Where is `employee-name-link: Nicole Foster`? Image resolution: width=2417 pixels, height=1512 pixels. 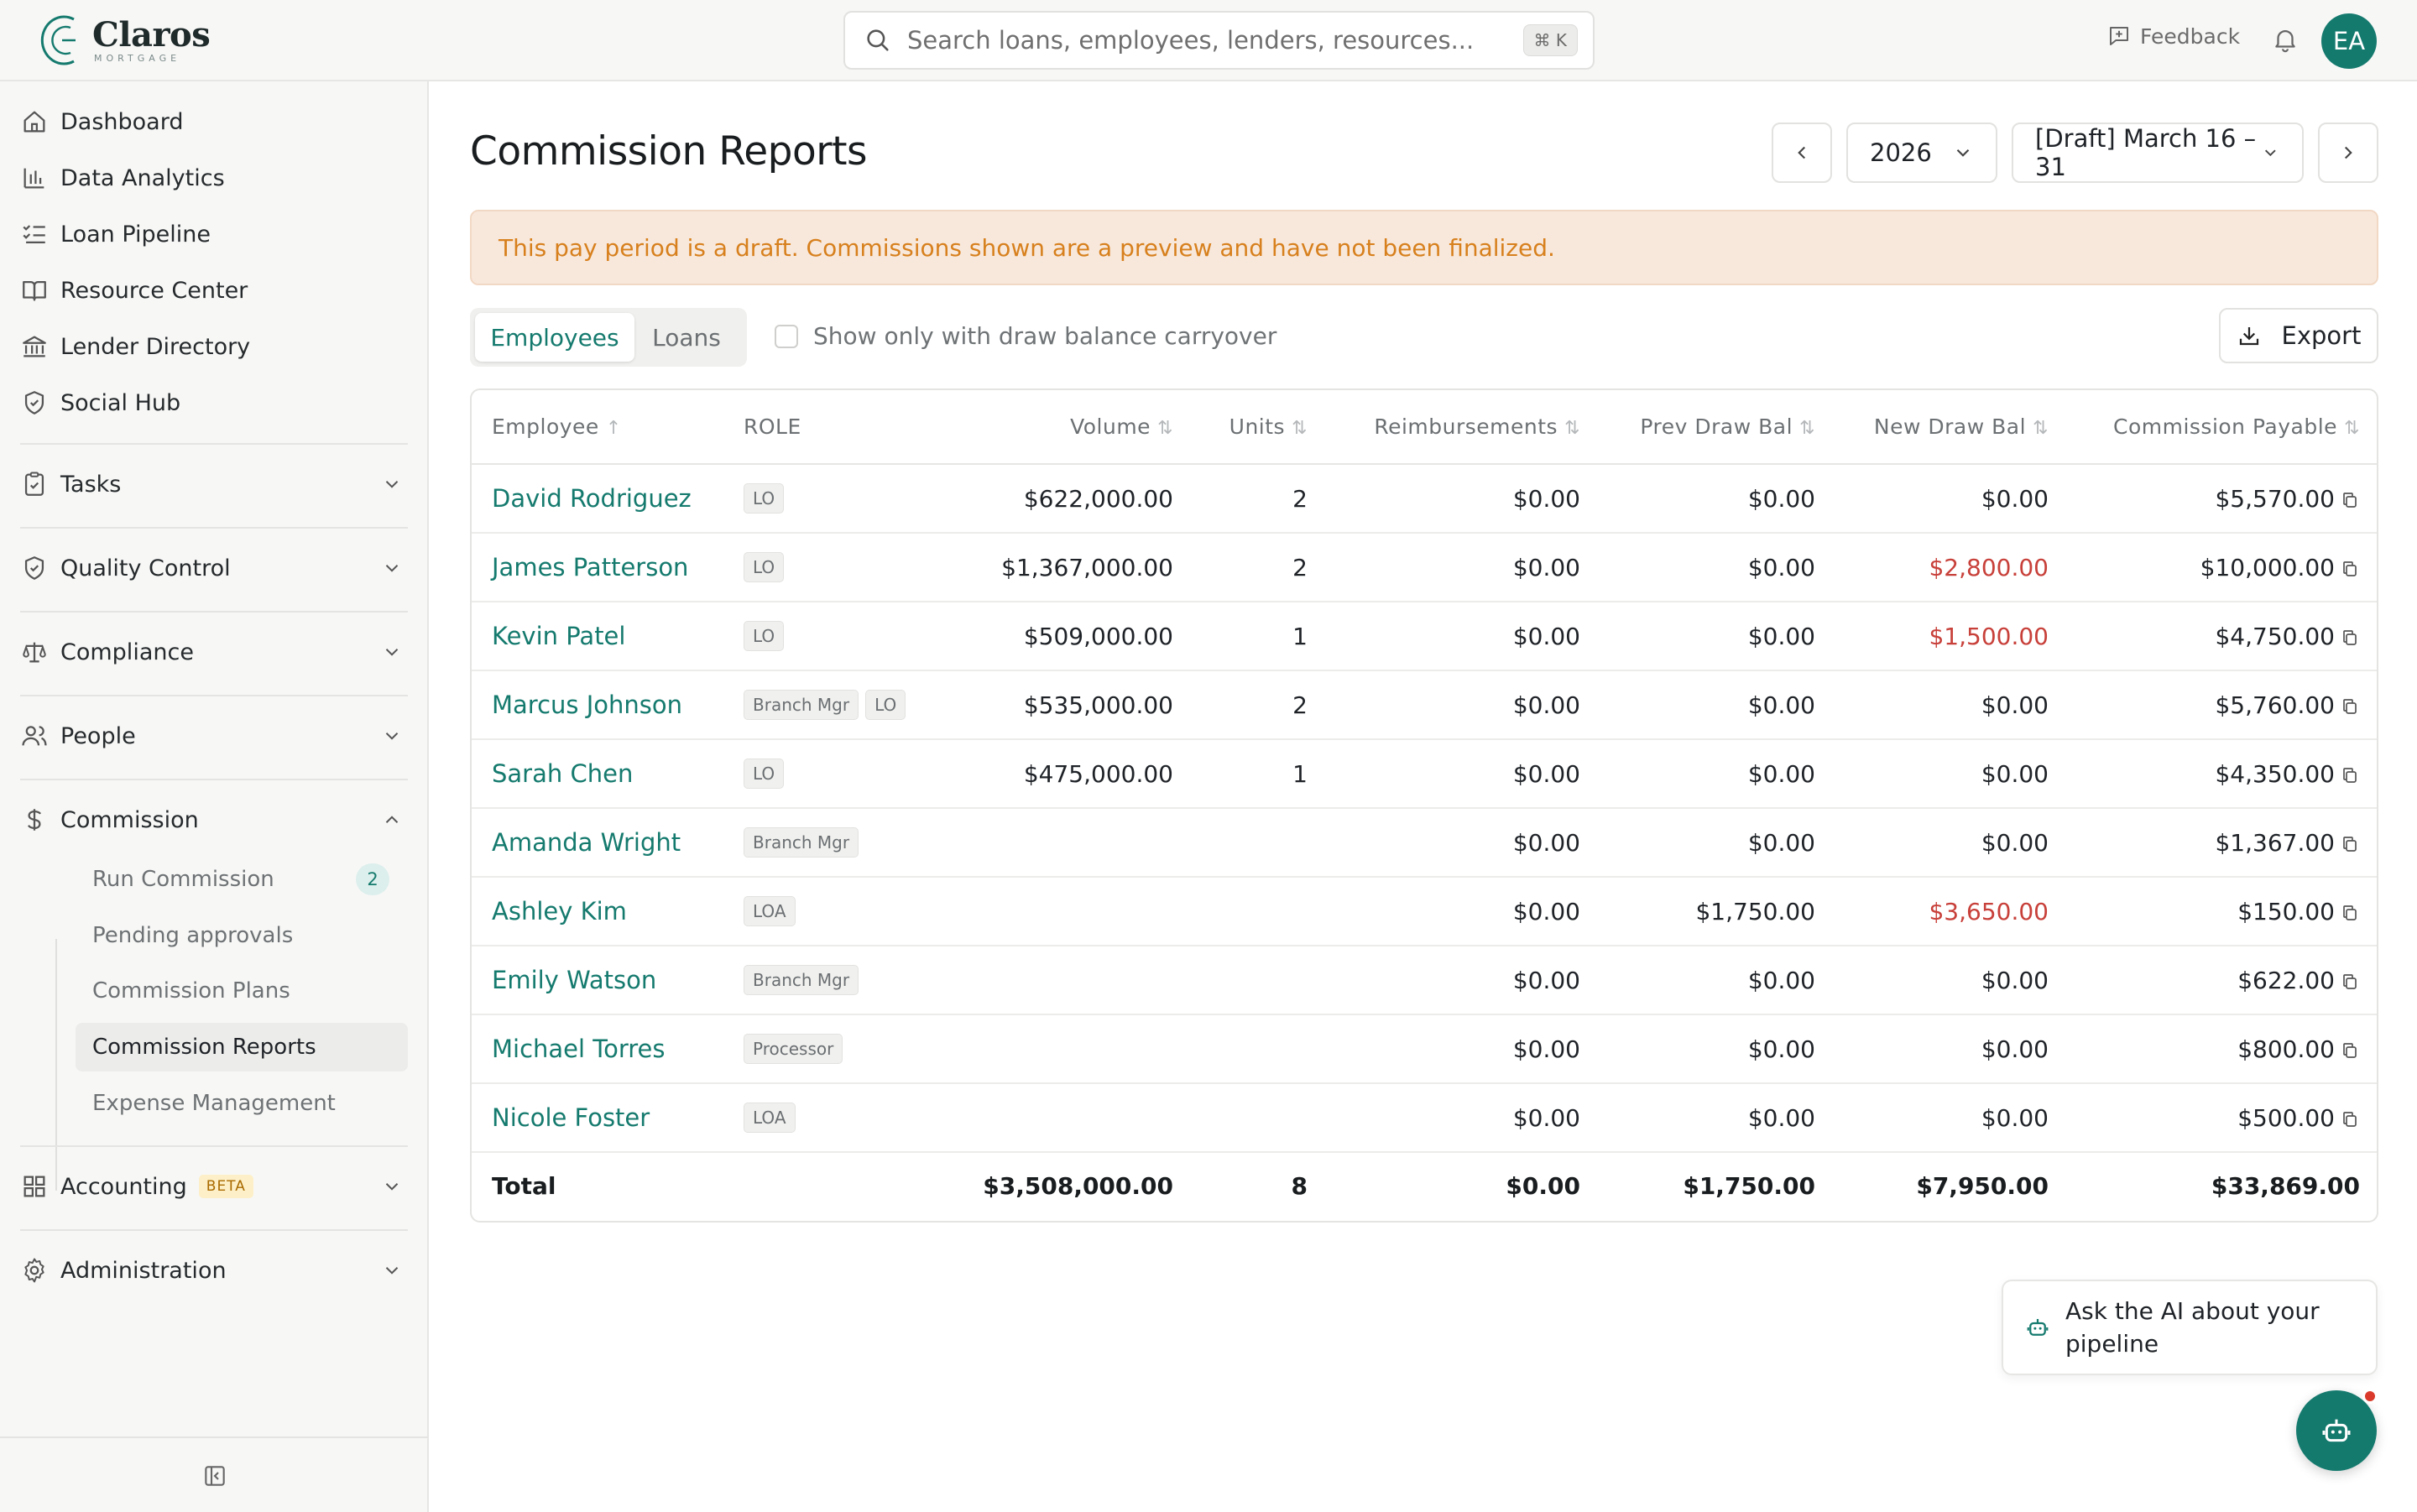
employee-name-link: Nicole Foster is located at coordinates (597, 1118).